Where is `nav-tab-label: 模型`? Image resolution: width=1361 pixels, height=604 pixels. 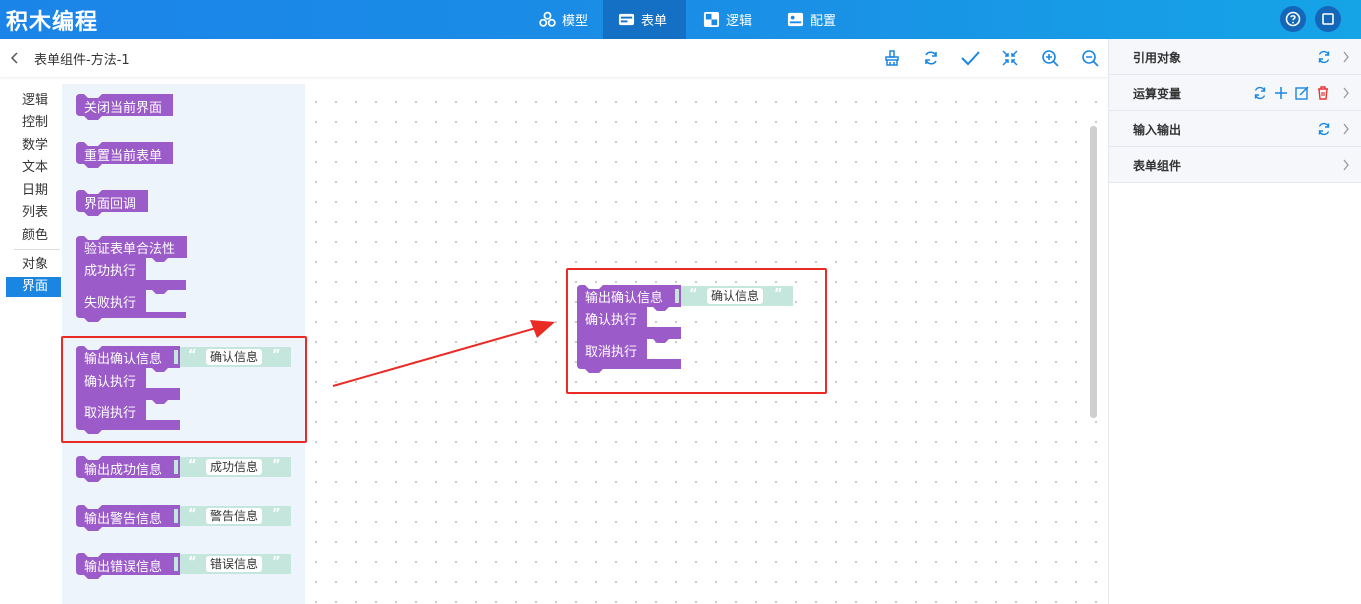 nav-tab-label: 模型 is located at coordinates (575, 21).